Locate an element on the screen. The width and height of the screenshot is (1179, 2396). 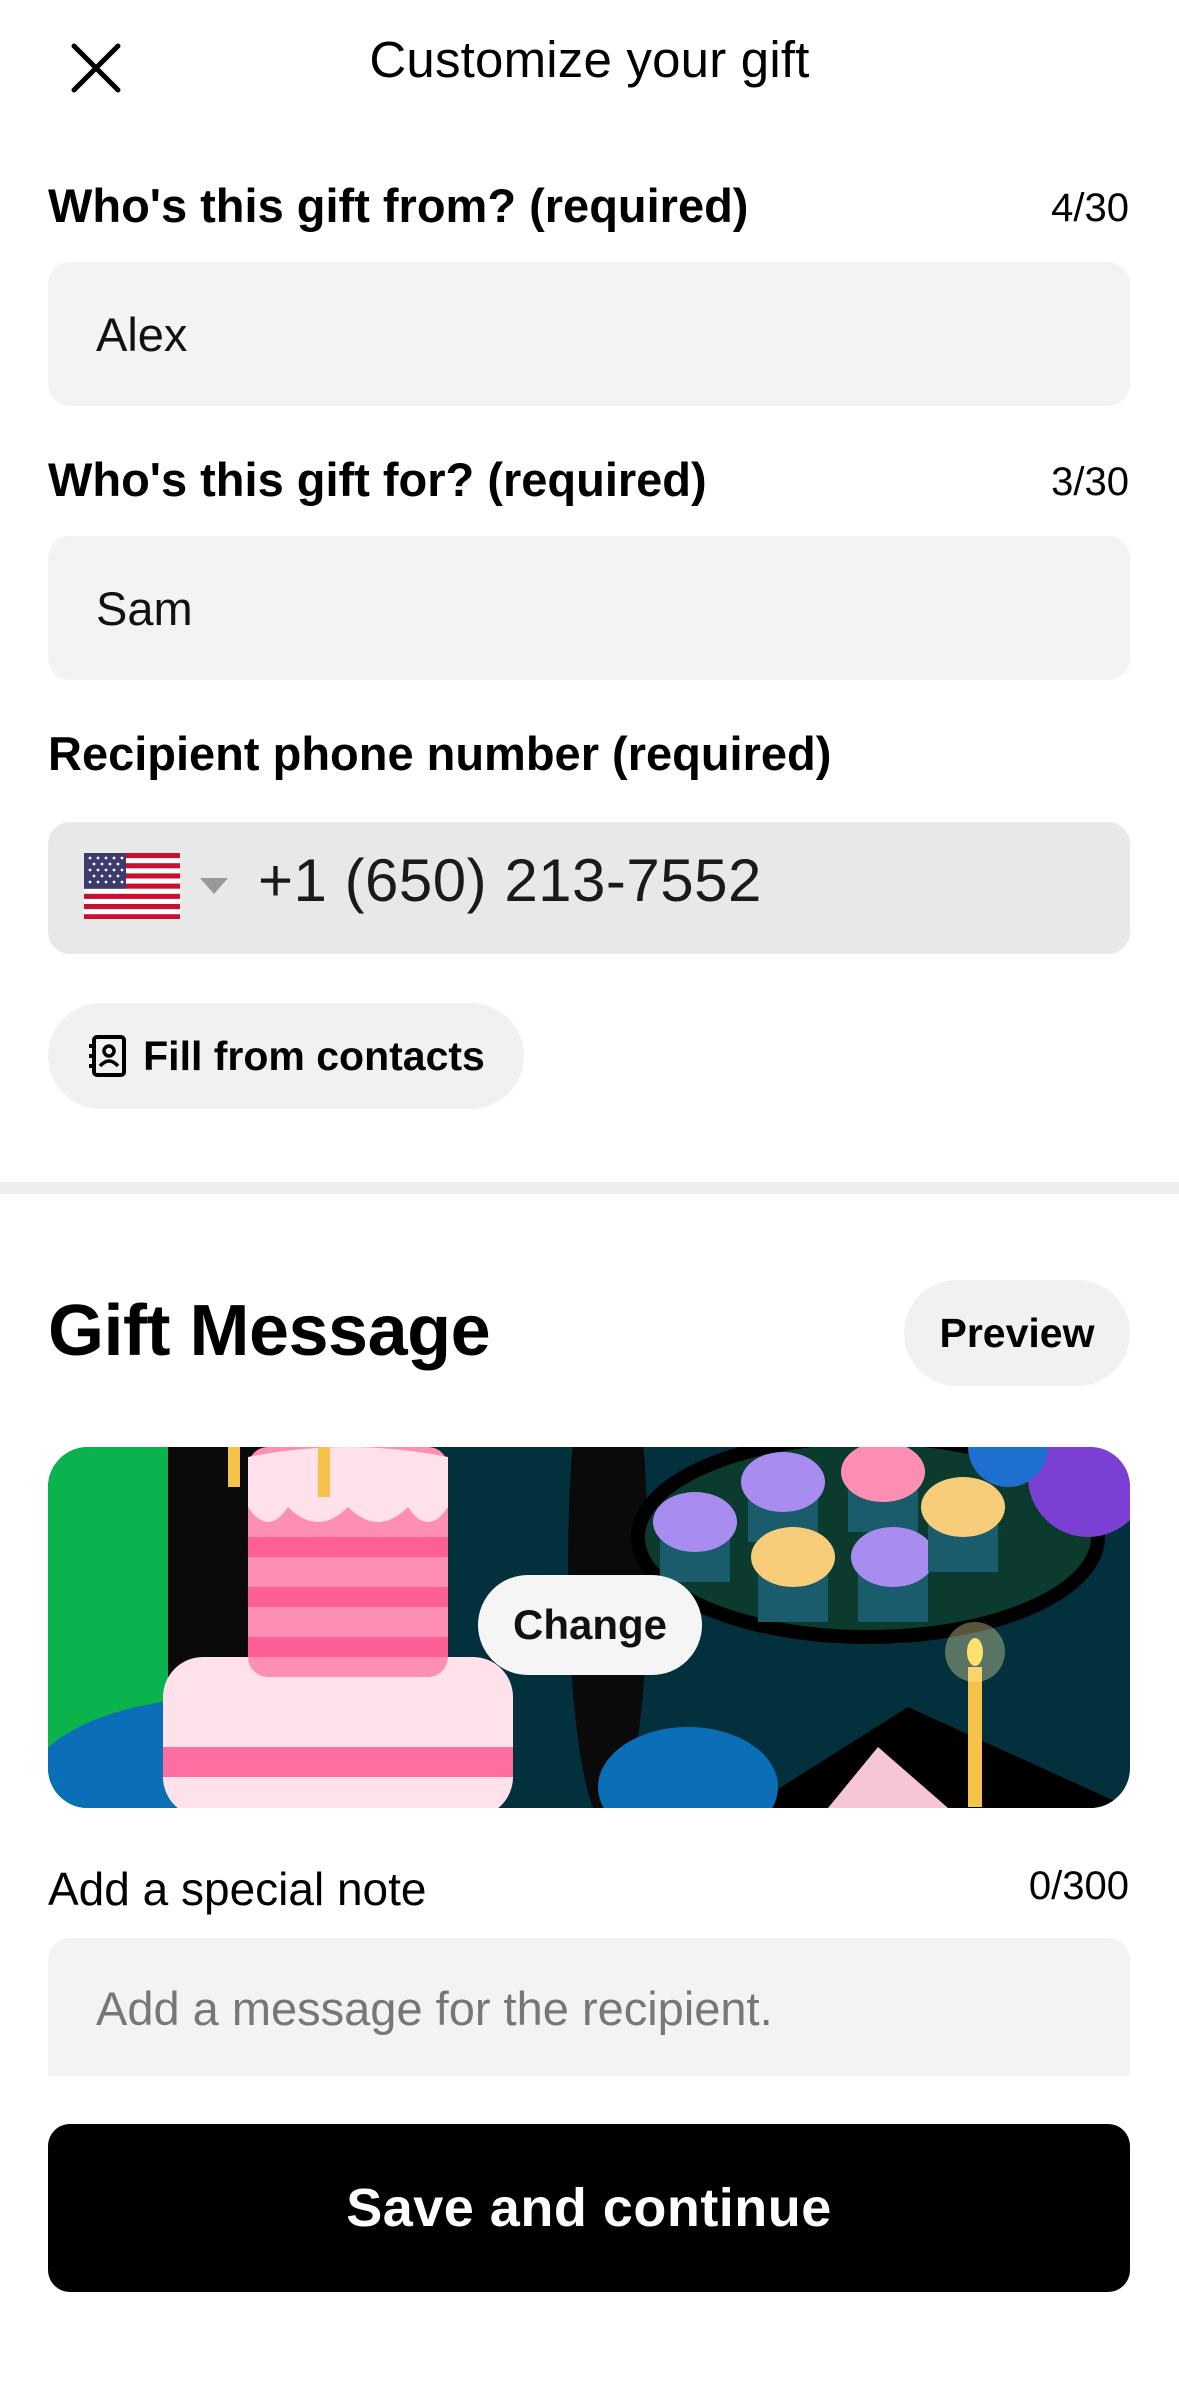
phone-input: +1 (650) 213-7552 is located at coordinates (510, 880).